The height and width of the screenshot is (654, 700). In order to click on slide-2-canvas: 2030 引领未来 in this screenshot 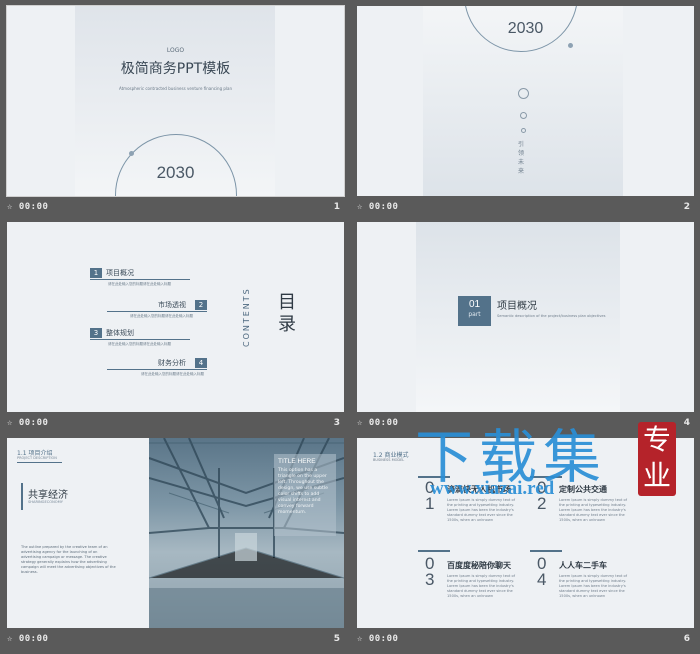, I will do `click(525, 101)`.